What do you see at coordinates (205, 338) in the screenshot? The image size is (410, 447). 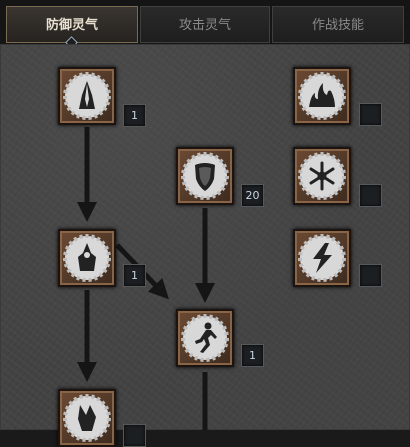 I see `skill-vigor` at bounding box center [205, 338].